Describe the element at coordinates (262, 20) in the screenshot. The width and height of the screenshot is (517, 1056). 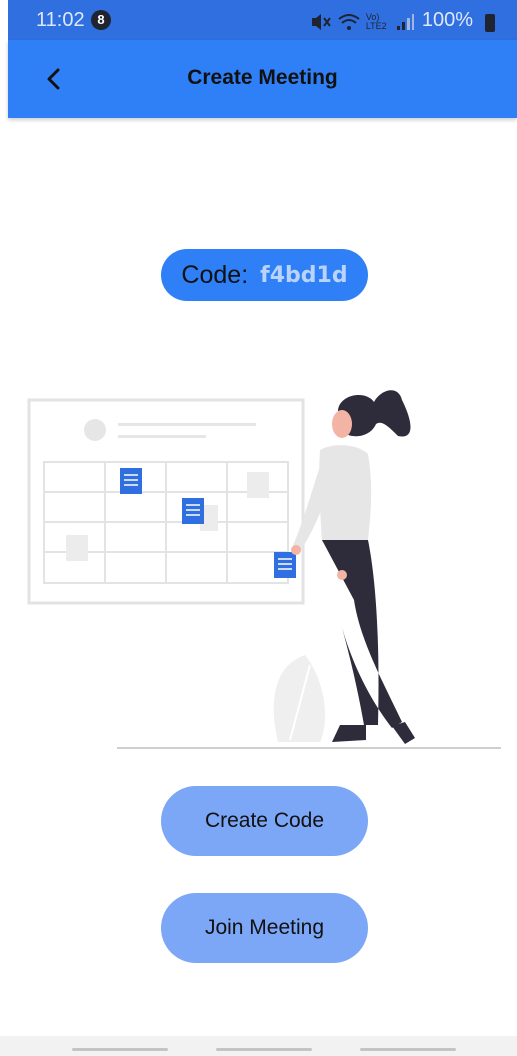
I see `status-bar: 11:02 8 Vo) LTE2 100%` at that location.